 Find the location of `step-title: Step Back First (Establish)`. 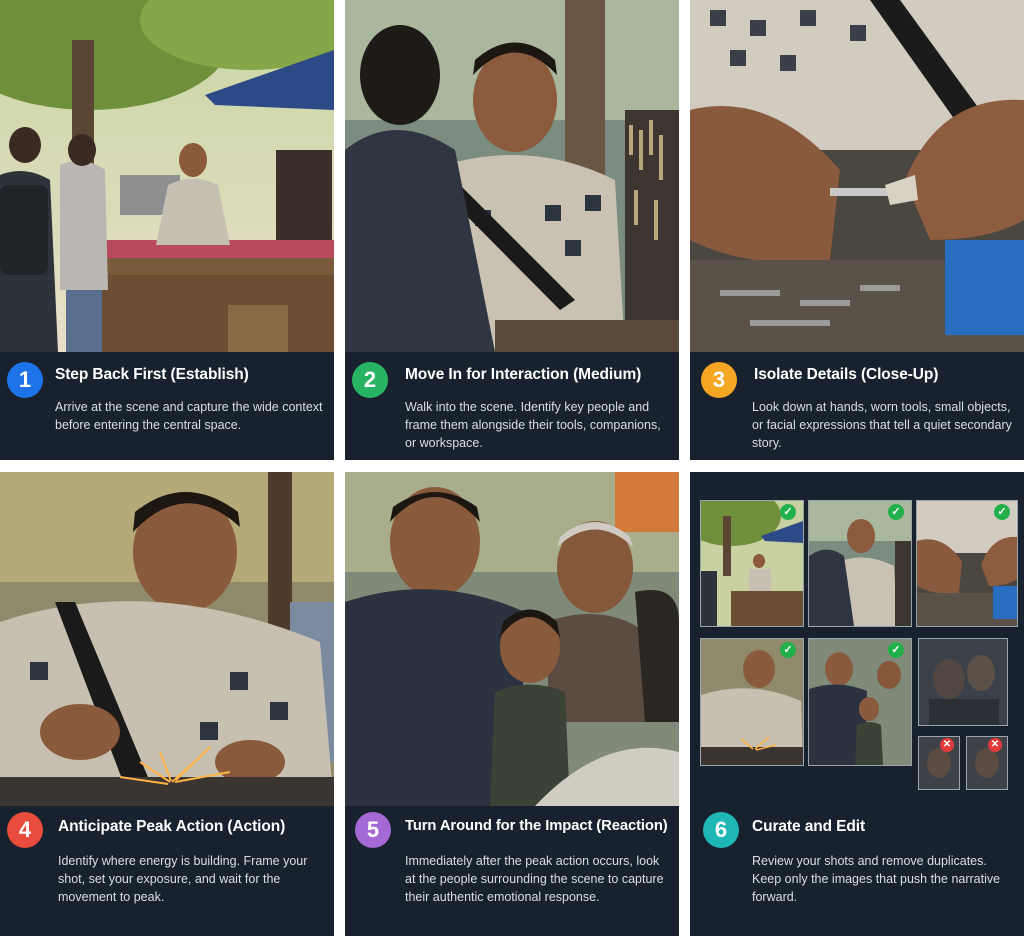

step-title: Step Back First (Establish) is located at coordinates (152, 374).